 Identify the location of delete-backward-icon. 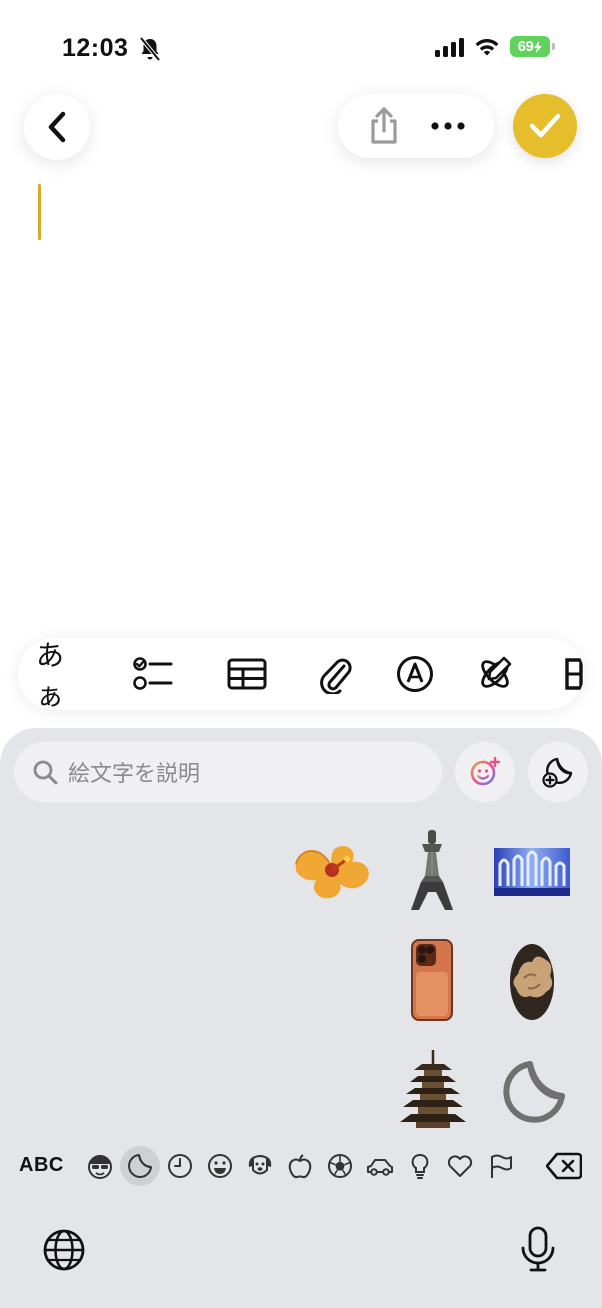
(564, 1166).